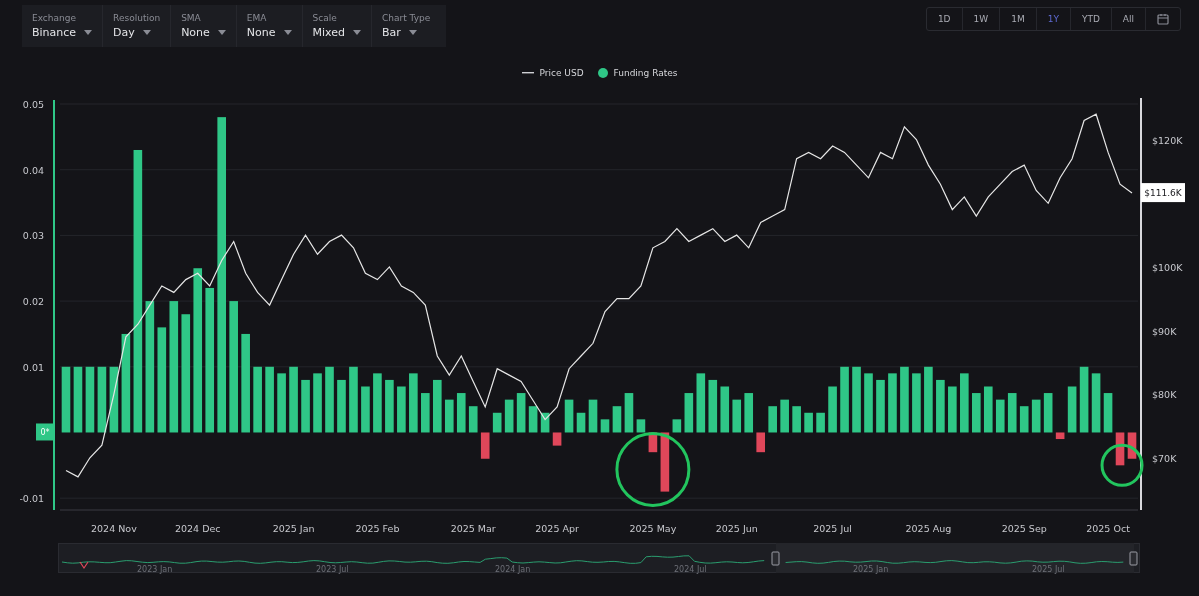 This screenshot has width=1199, height=596. Describe the element at coordinates (33, 302) in the screenshot. I see `axis-label: 0.02` at that location.